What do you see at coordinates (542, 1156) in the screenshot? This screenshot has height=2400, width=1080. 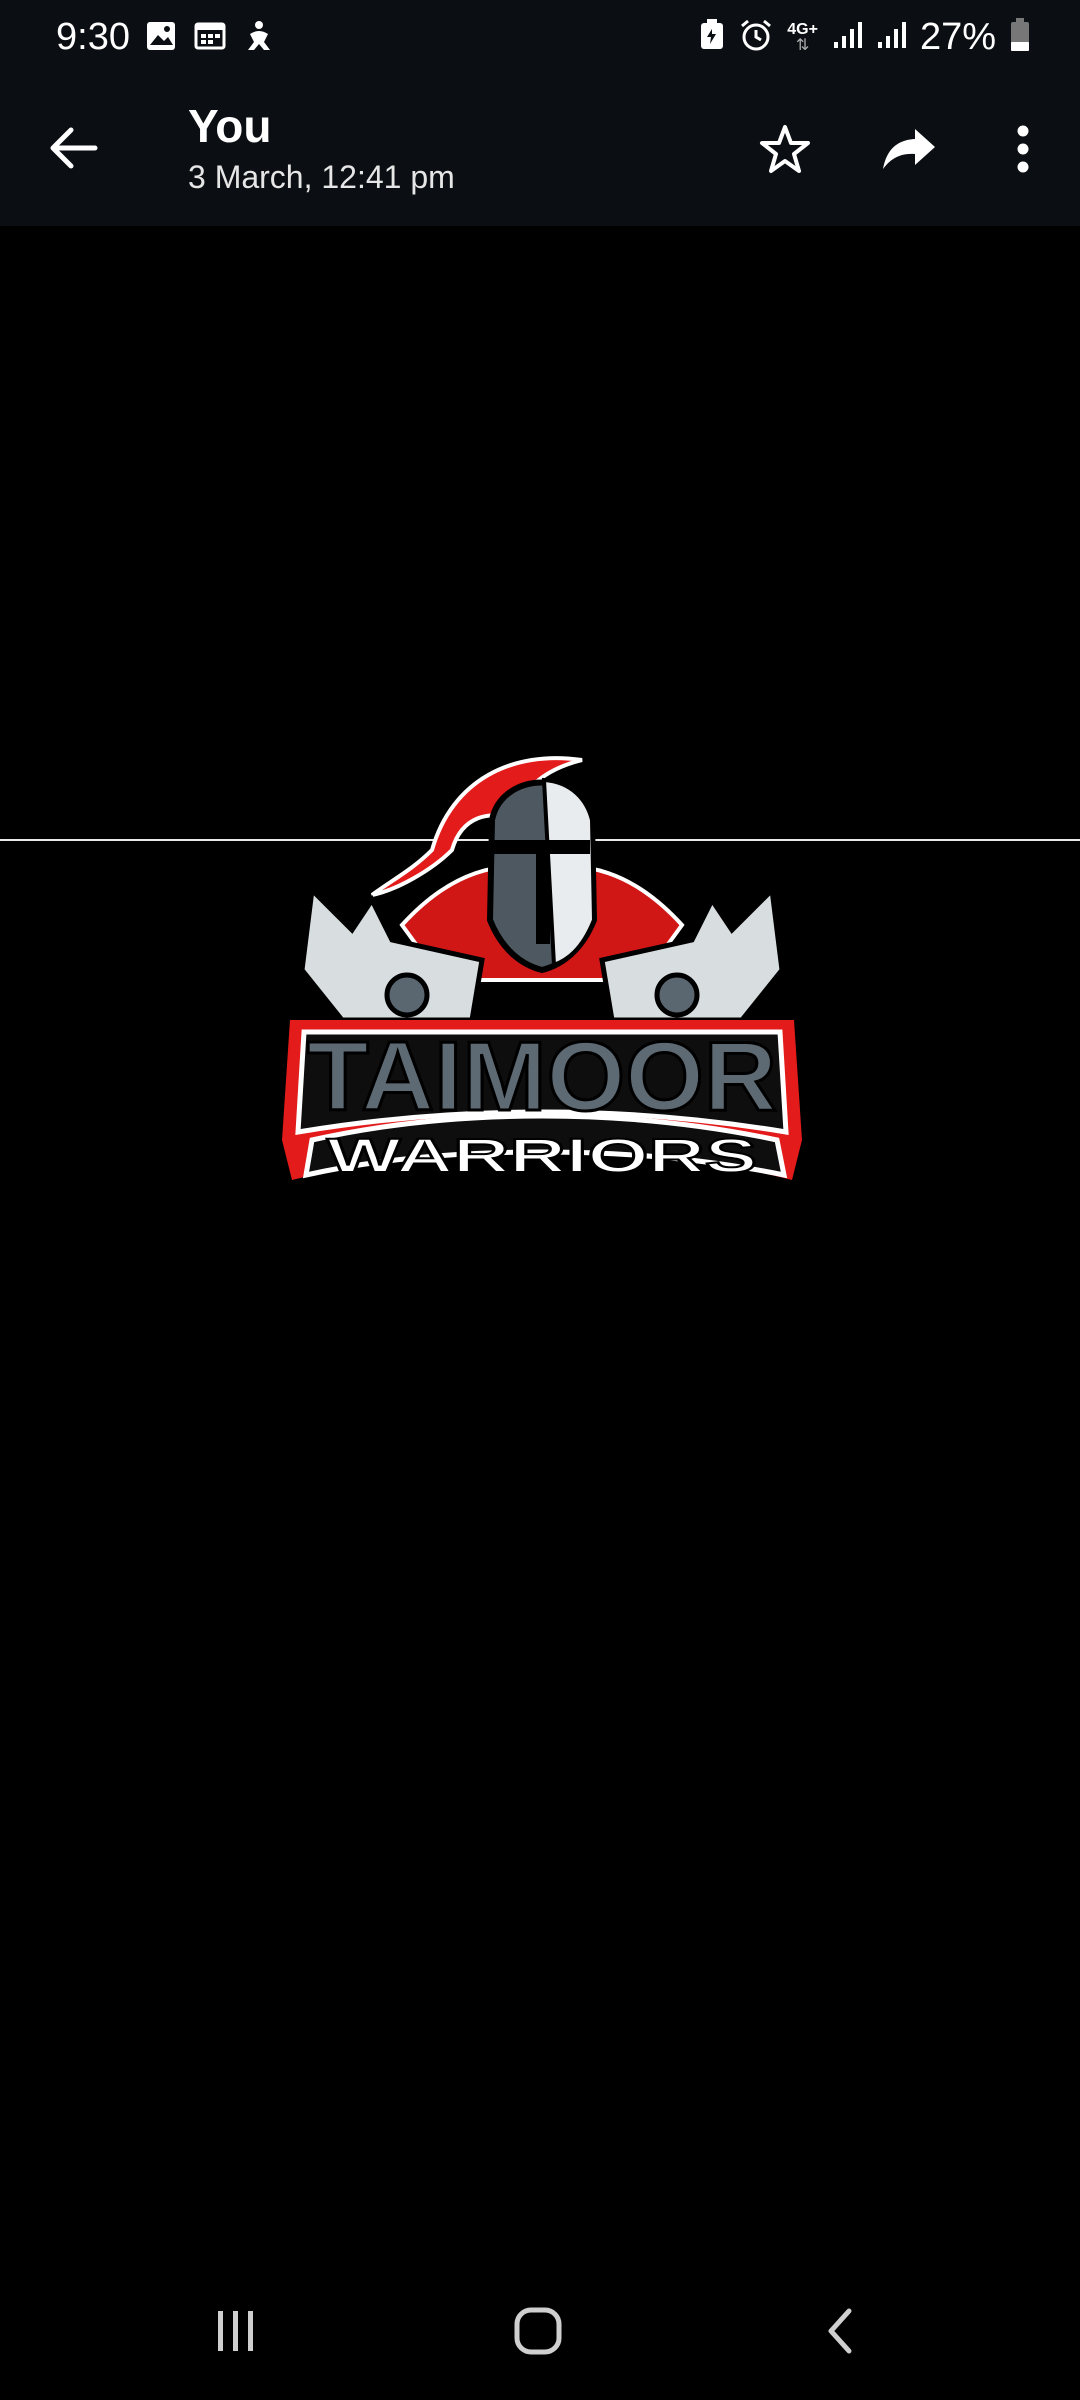 I see `logo-line2: WARRIORS` at bounding box center [542, 1156].